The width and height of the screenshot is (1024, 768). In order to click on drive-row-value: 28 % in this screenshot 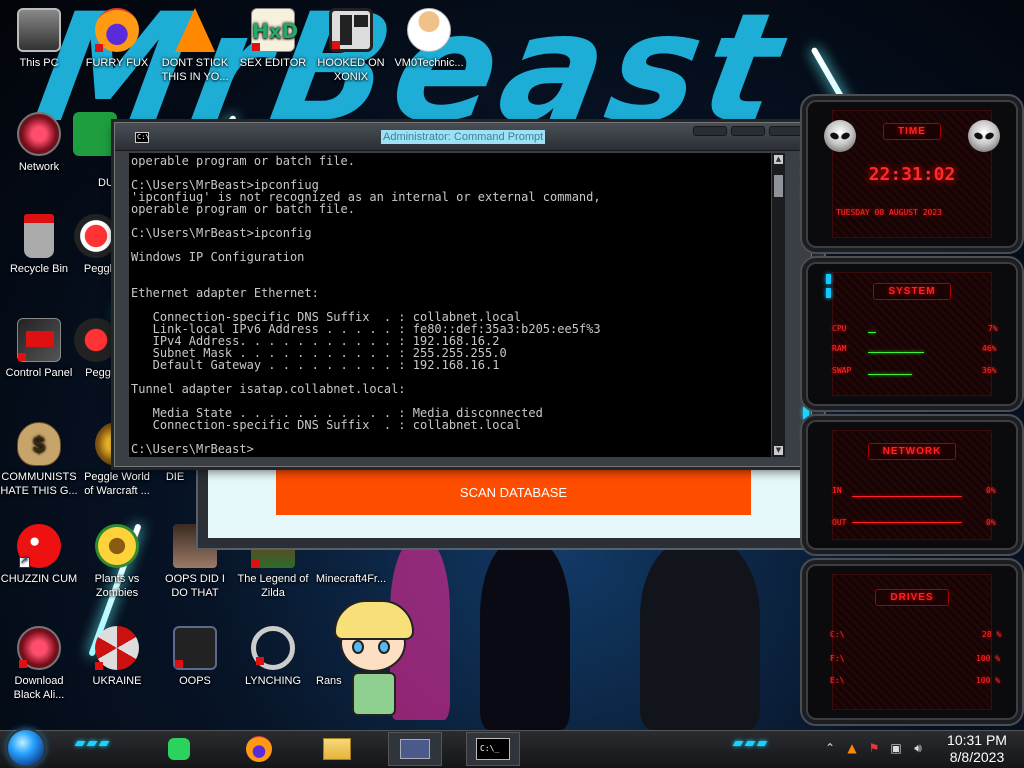, I will do `click(992, 634)`.